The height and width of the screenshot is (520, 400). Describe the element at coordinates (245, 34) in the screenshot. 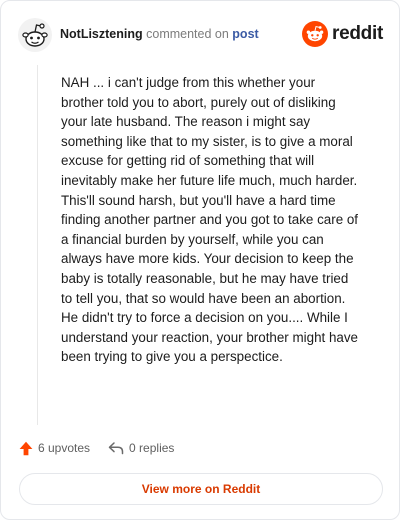

I see `post-link: post` at that location.